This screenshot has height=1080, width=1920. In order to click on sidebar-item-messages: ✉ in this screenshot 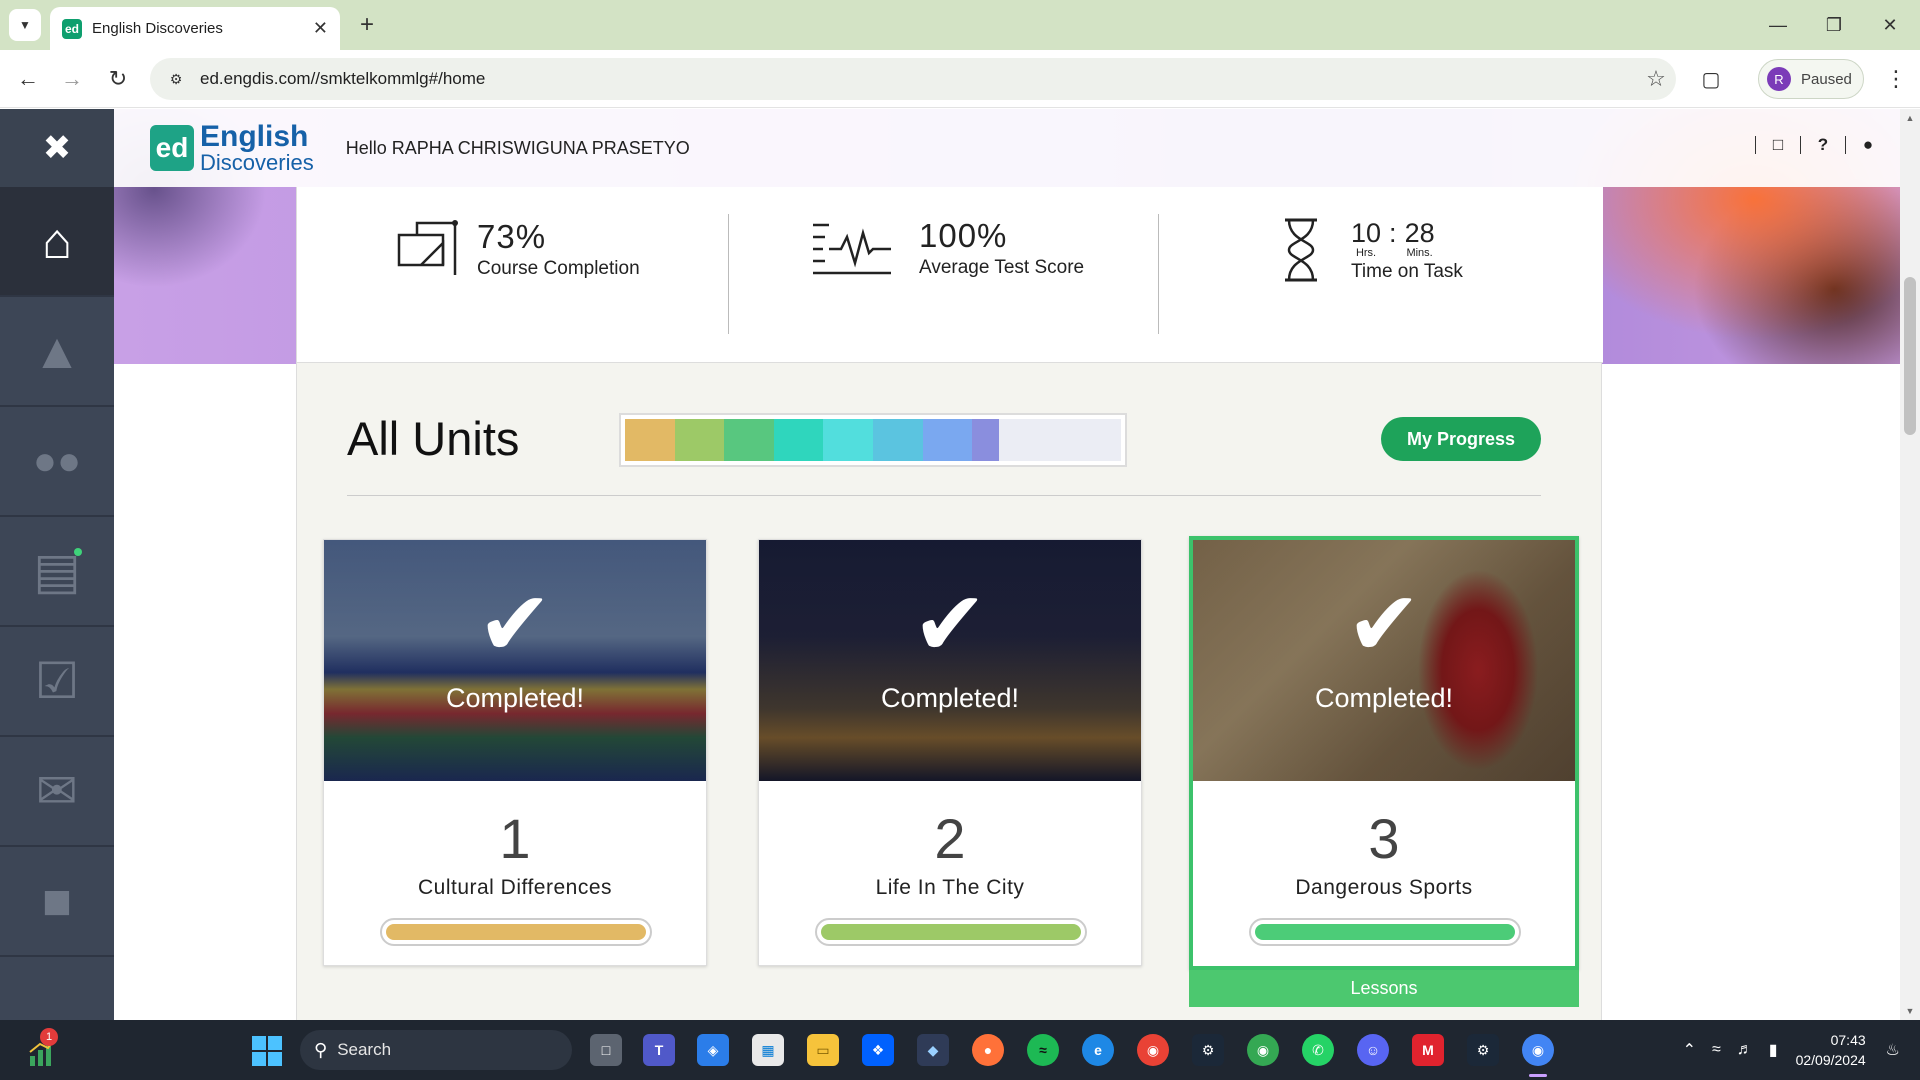, I will do `click(57, 792)`.